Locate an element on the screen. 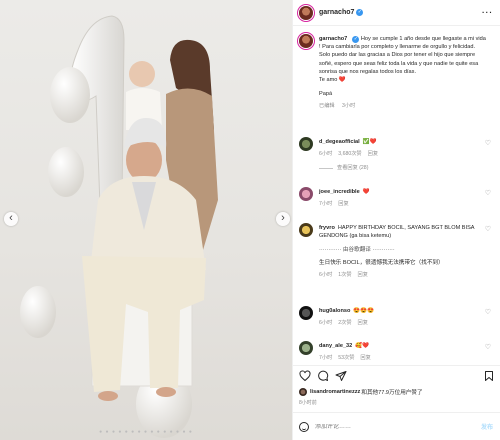 The height and width of the screenshot is (440, 500). previous-photo-button: ‹ is located at coordinates (11, 219).